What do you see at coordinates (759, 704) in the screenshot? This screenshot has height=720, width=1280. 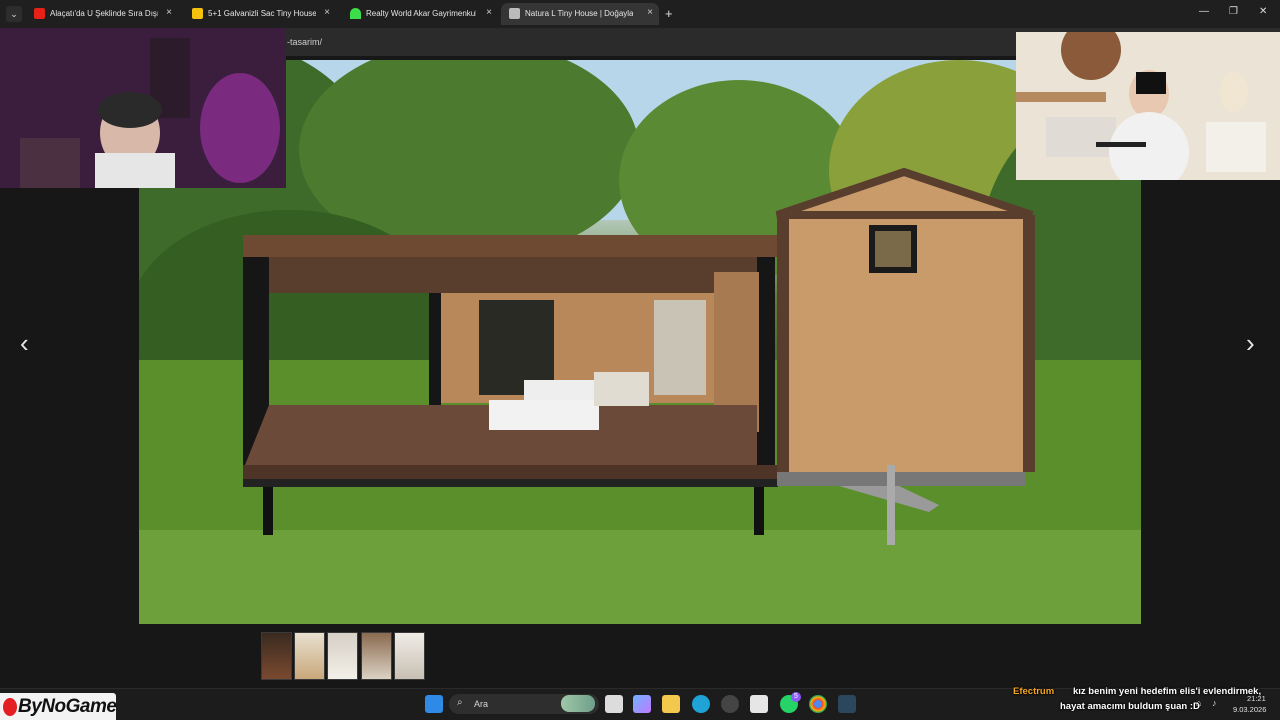 I see `store-icon` at bounding box center [759, 704].